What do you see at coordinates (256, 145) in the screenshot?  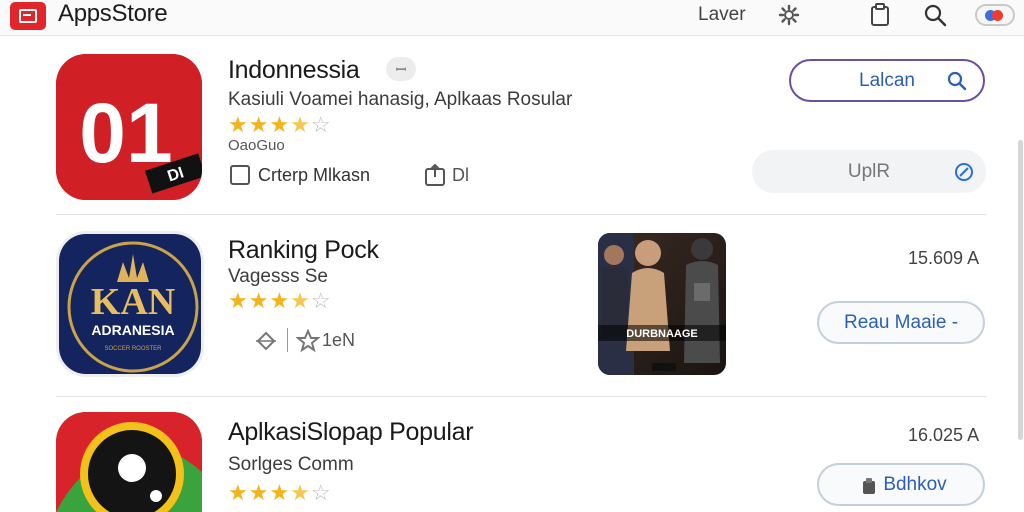 I see `rating-label: OaoGuo` at bounding box center [256, 145].